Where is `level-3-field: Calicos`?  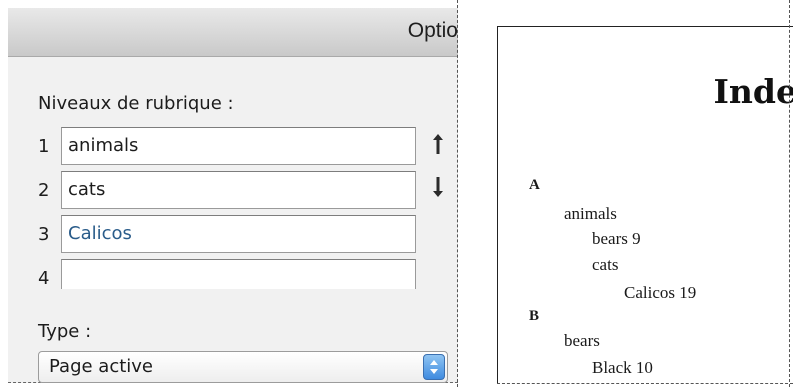
level-3-field: Calicos is located at coordinates (238, 234).